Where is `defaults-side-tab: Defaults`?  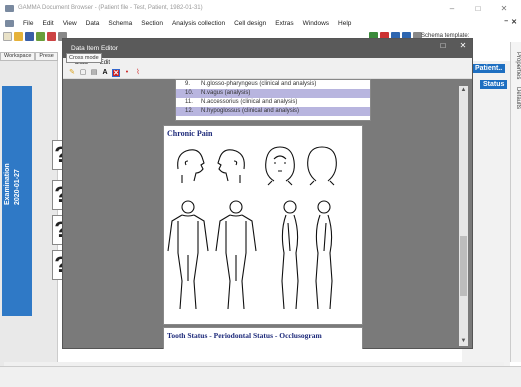
defaults-side-tab: Defaults is located at coordinates (518, 98).